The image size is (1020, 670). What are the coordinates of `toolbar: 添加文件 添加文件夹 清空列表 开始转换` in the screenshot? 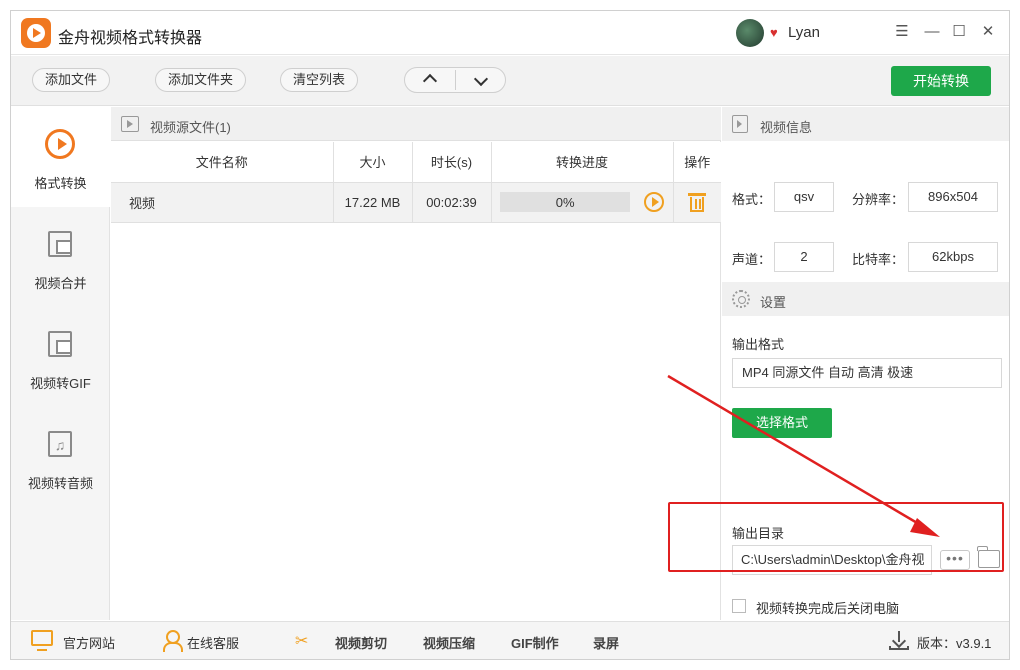 It's located at (510, 81).